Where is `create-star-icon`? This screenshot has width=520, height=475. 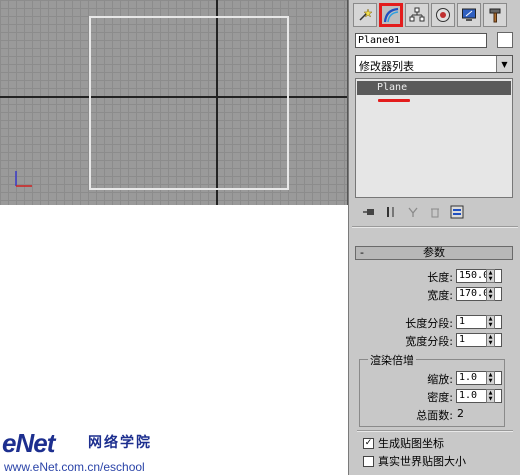 create-star-icon is located at coordinates (366, 14).